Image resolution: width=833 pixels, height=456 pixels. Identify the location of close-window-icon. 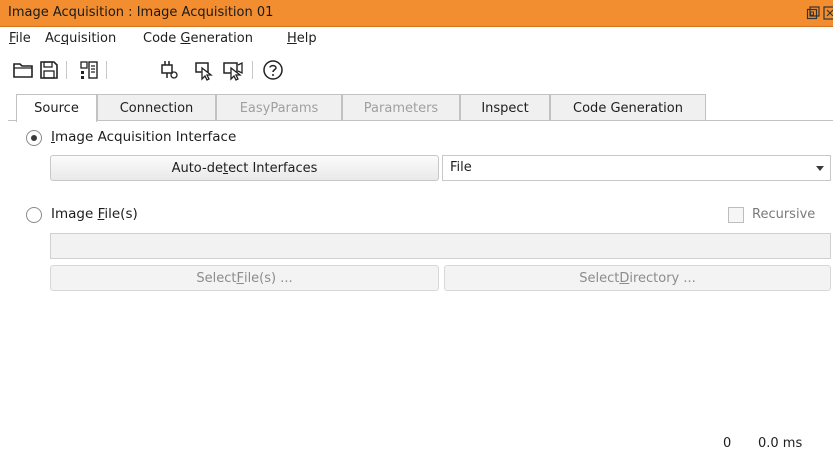
(828, 13).